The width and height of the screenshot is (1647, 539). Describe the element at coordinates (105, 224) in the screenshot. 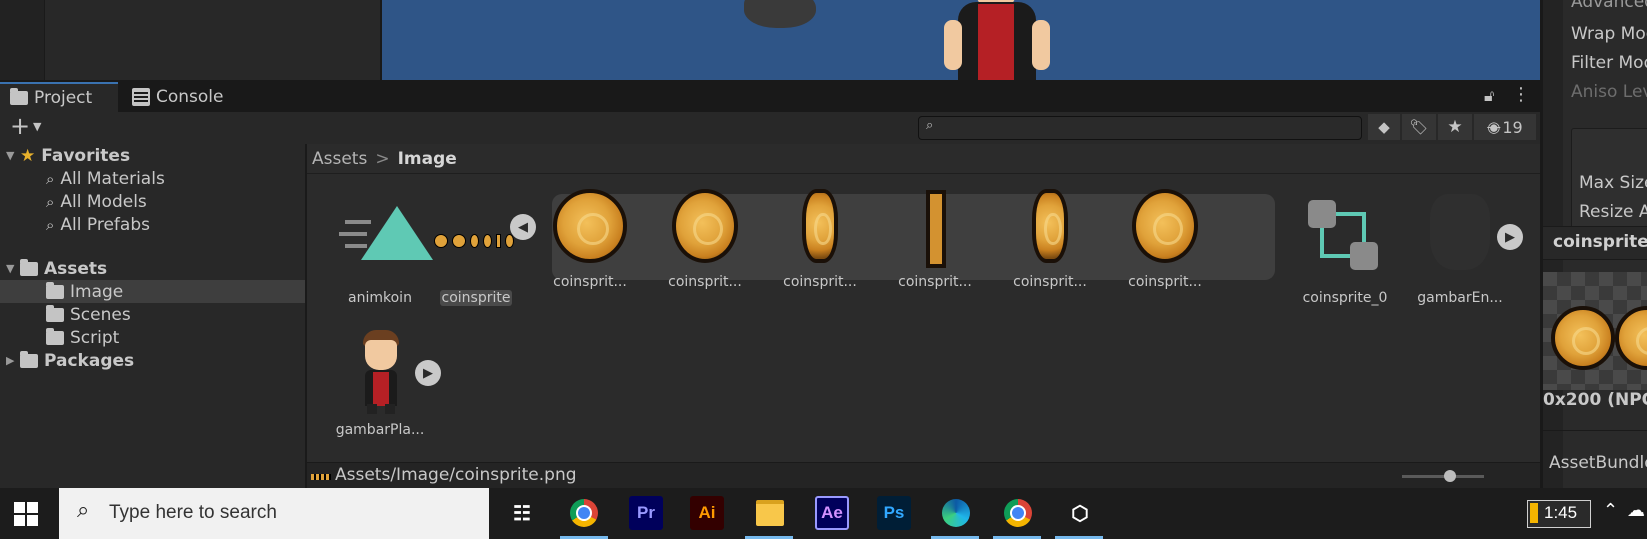

I see `favorite-label: All Prefabs` at that location.